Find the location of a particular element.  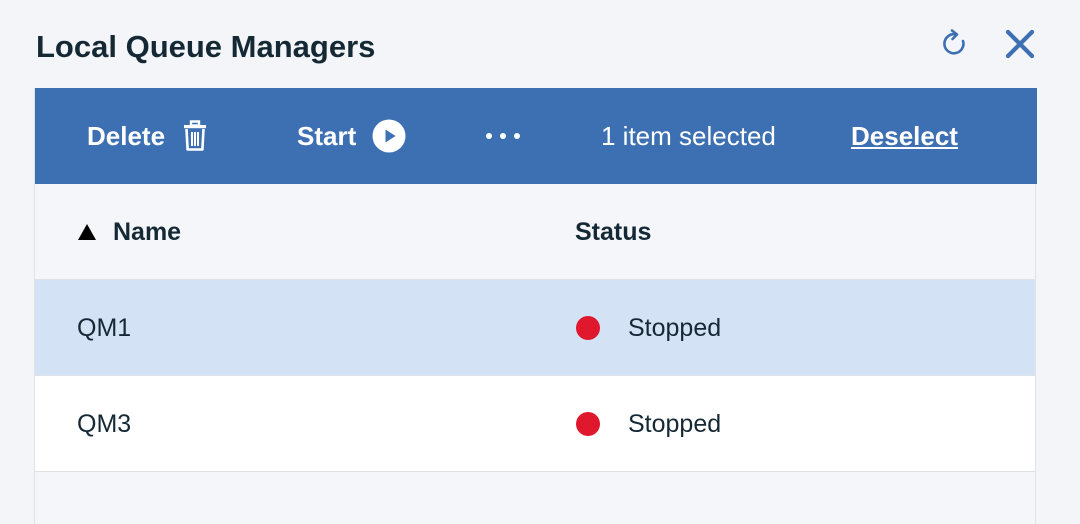

close-icon is located at coordinates (1020, 44).